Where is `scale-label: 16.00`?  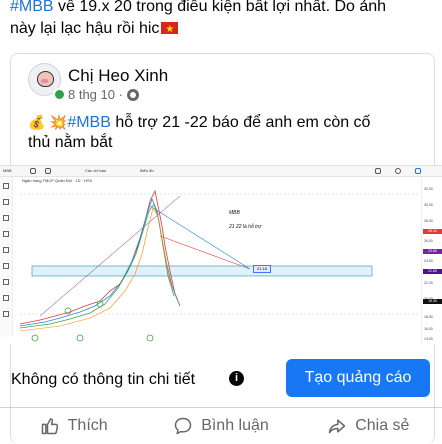 scale-label: 16.00 is located at coordinates (428, 329).